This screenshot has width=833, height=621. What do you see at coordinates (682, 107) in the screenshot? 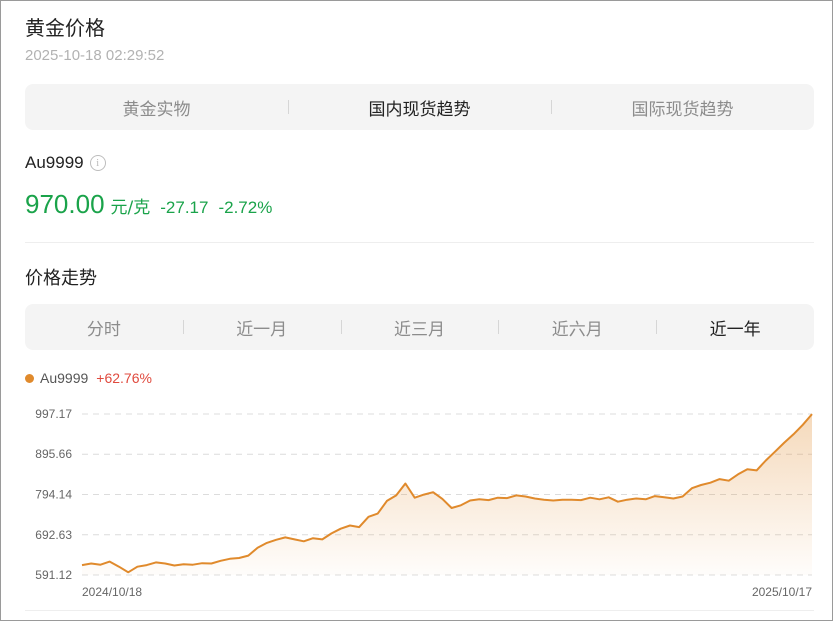
I see `tab-international-spot-trend: 国际现货趋势` at bounding box center [682, 107].